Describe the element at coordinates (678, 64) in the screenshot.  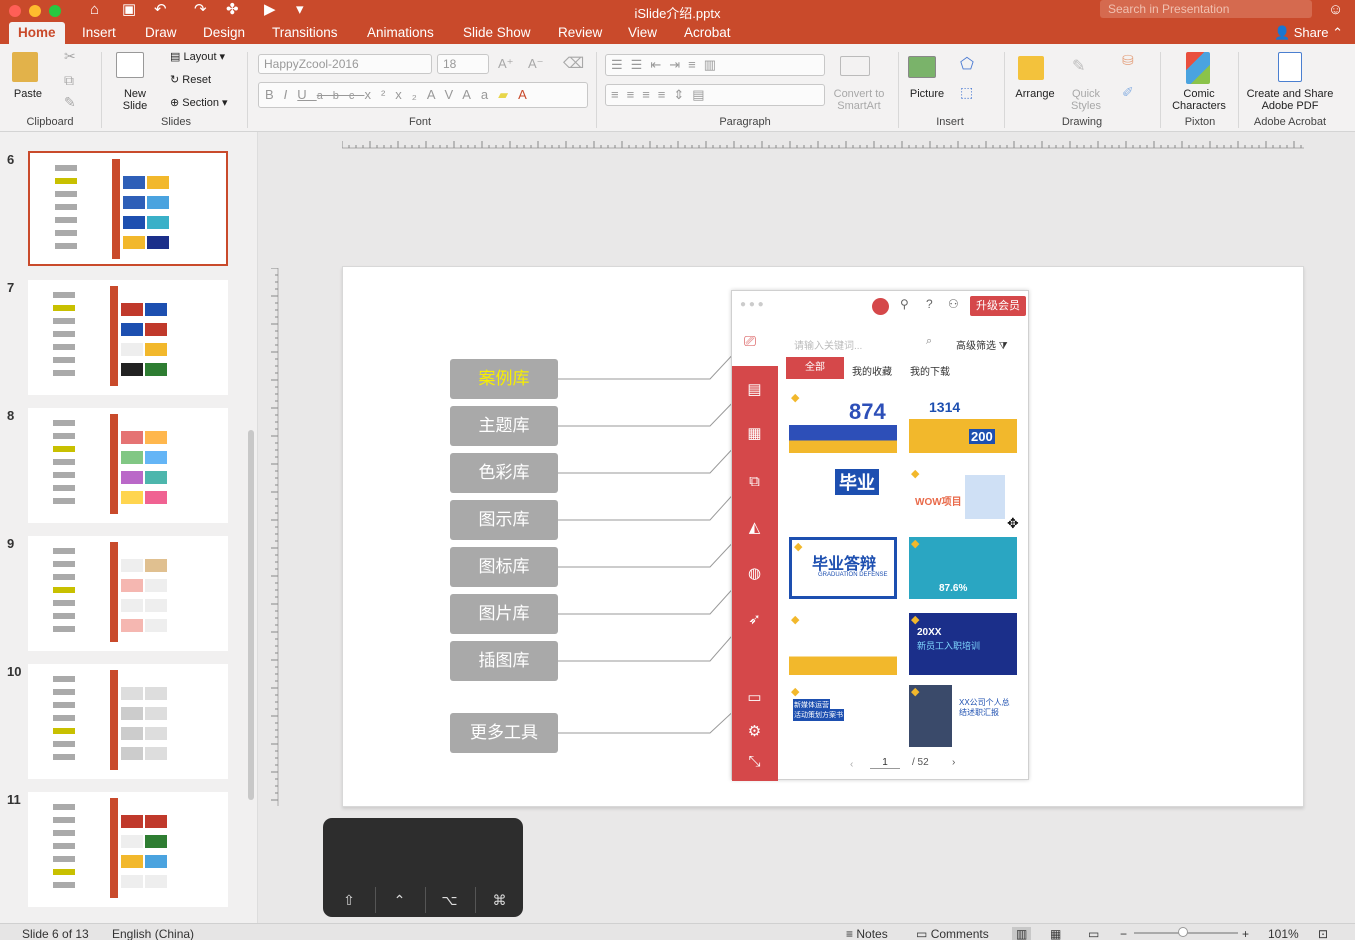
I see `increase-indent-icon: ⇥` at that location.